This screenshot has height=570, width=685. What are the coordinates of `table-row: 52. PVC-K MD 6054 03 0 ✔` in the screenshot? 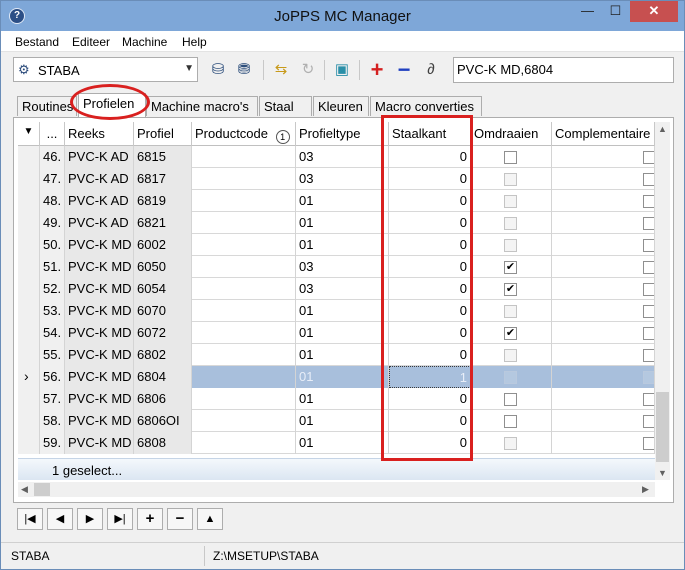 It's located at (336, 289).